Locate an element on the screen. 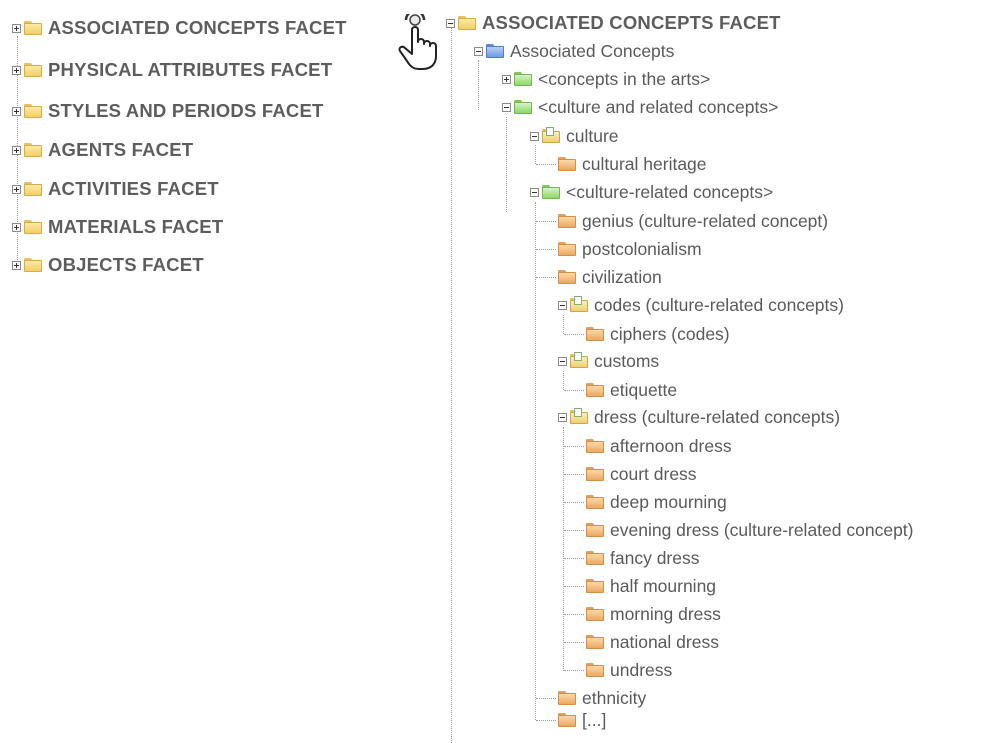  facet-item-agents: AGENTS FACET is located at coordinates (102, 150).